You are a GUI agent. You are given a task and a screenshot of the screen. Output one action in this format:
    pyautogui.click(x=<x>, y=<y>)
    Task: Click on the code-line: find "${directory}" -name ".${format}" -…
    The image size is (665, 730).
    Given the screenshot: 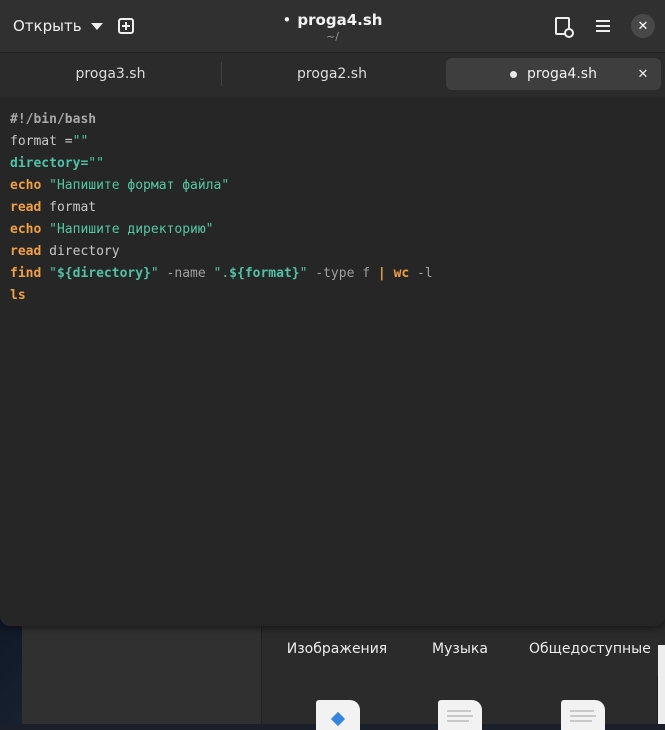 What is the action you would take?
    pyautogui.click(x=332, y=274)
    